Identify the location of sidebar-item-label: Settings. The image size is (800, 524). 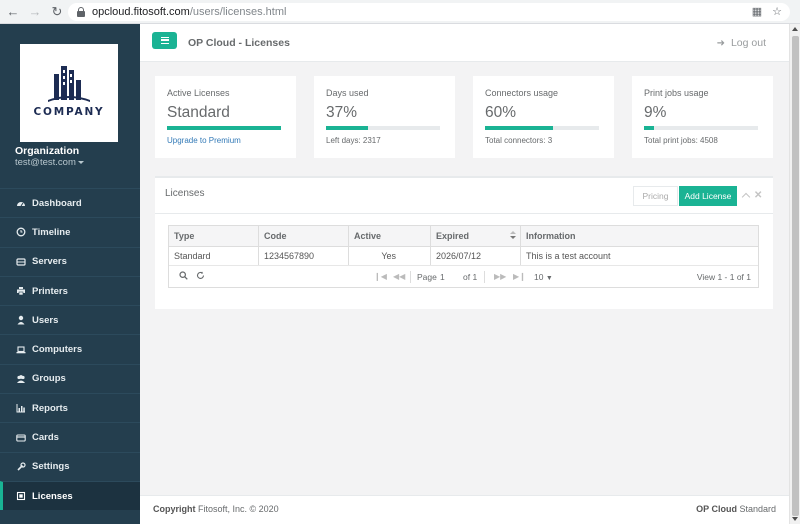
(51, 467).